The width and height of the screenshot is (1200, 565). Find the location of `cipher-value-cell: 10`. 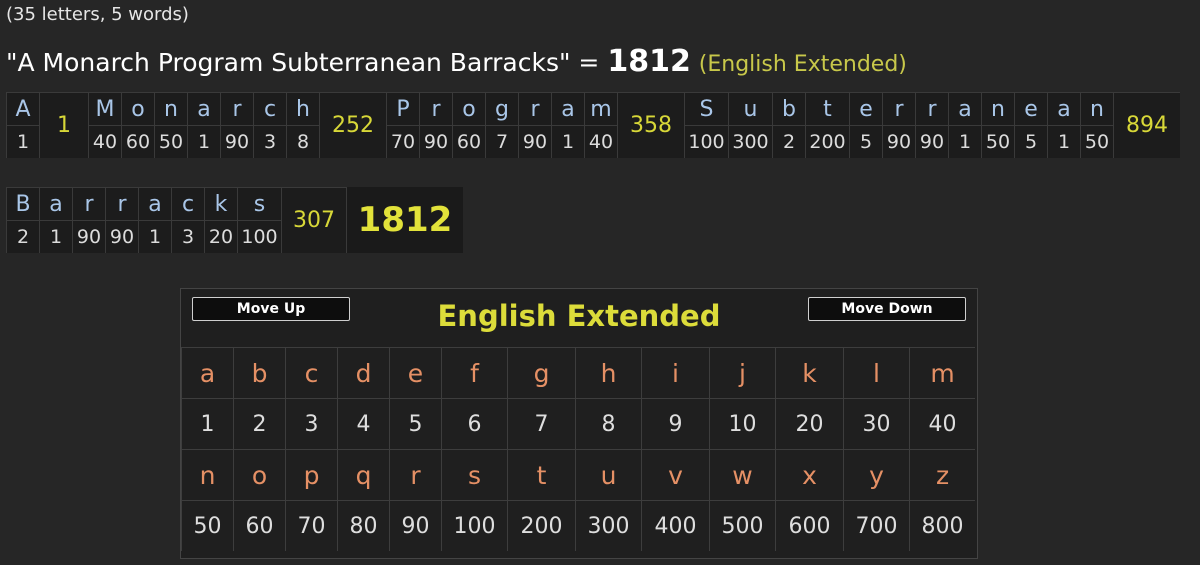

cipher-value-cell: 10 is located at coordinates (742, 423).